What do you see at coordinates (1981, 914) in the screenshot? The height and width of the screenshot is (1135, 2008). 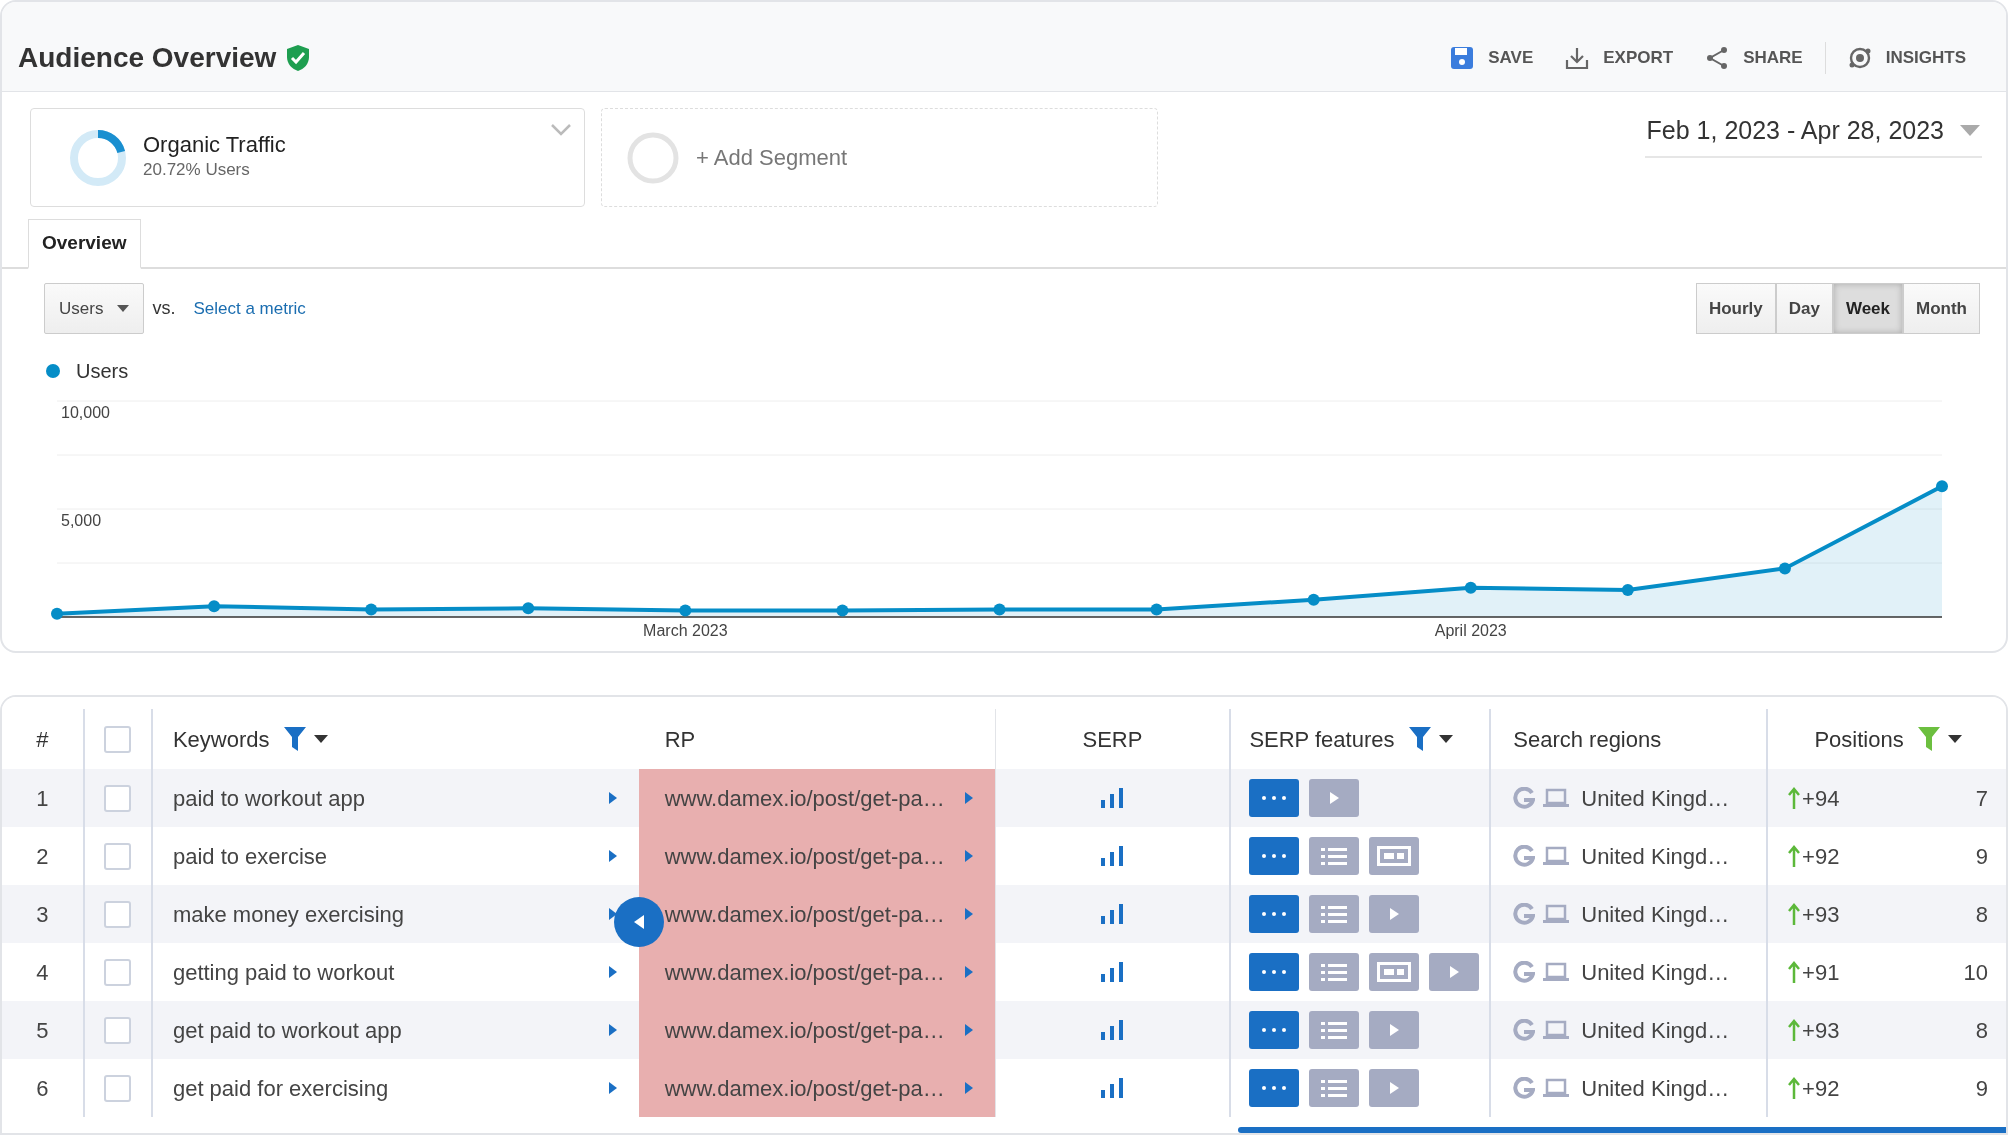 I see `position-value: 8` at bounding box center [1981, 914].